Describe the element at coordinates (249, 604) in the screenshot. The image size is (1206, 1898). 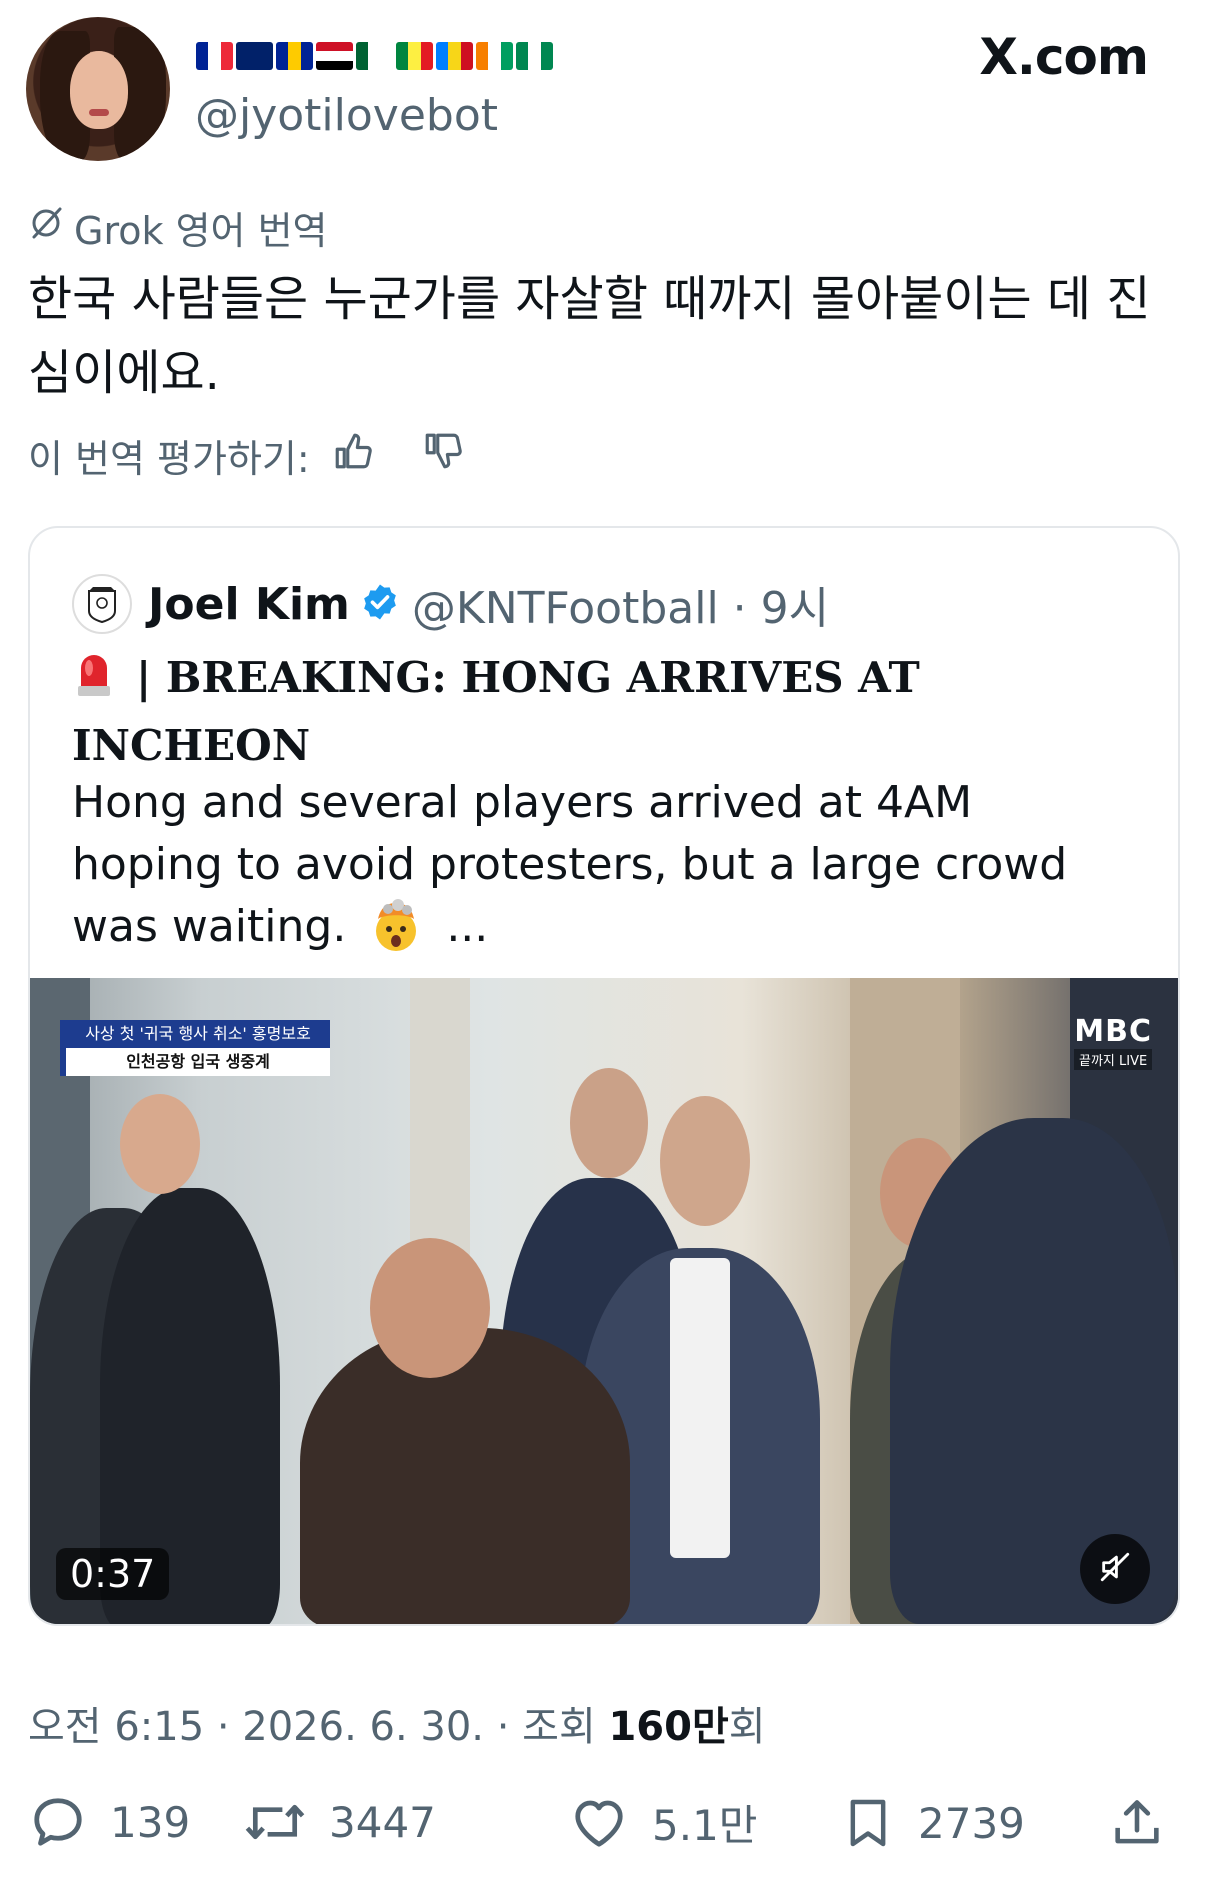
I see `quoted-author-name: Joel Kim` at that location.